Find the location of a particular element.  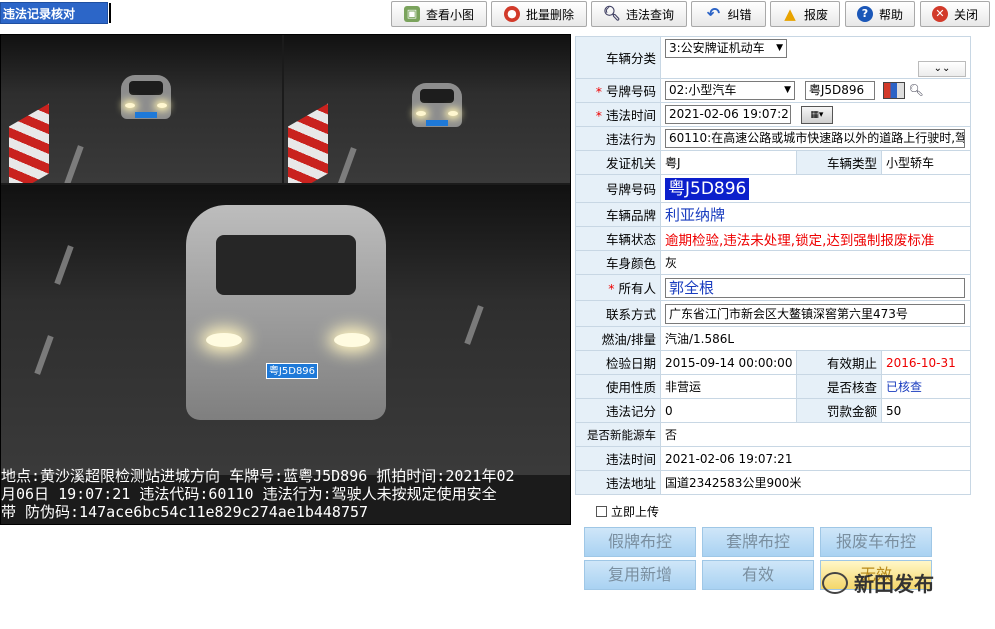

wechat-icon is located at coordinates (835, 582).